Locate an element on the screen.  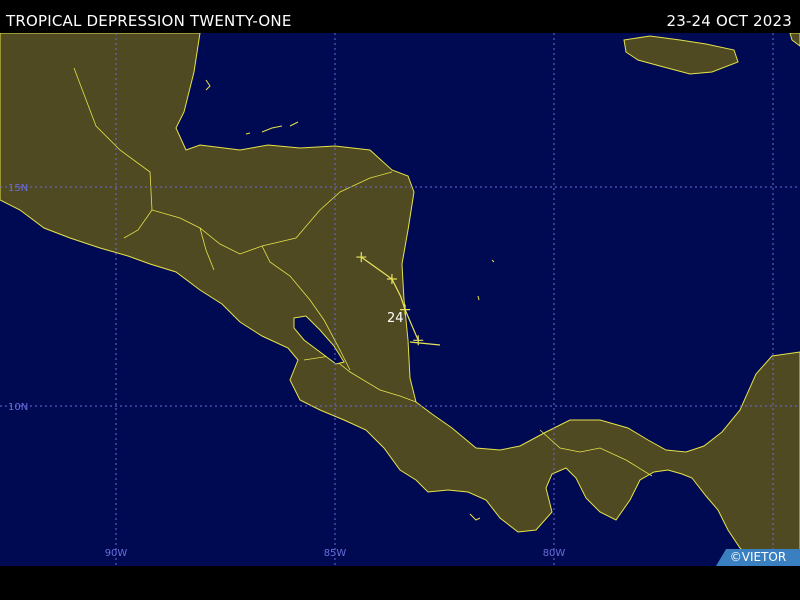
track-day-label: 24 is located at coordinates (395, 318).